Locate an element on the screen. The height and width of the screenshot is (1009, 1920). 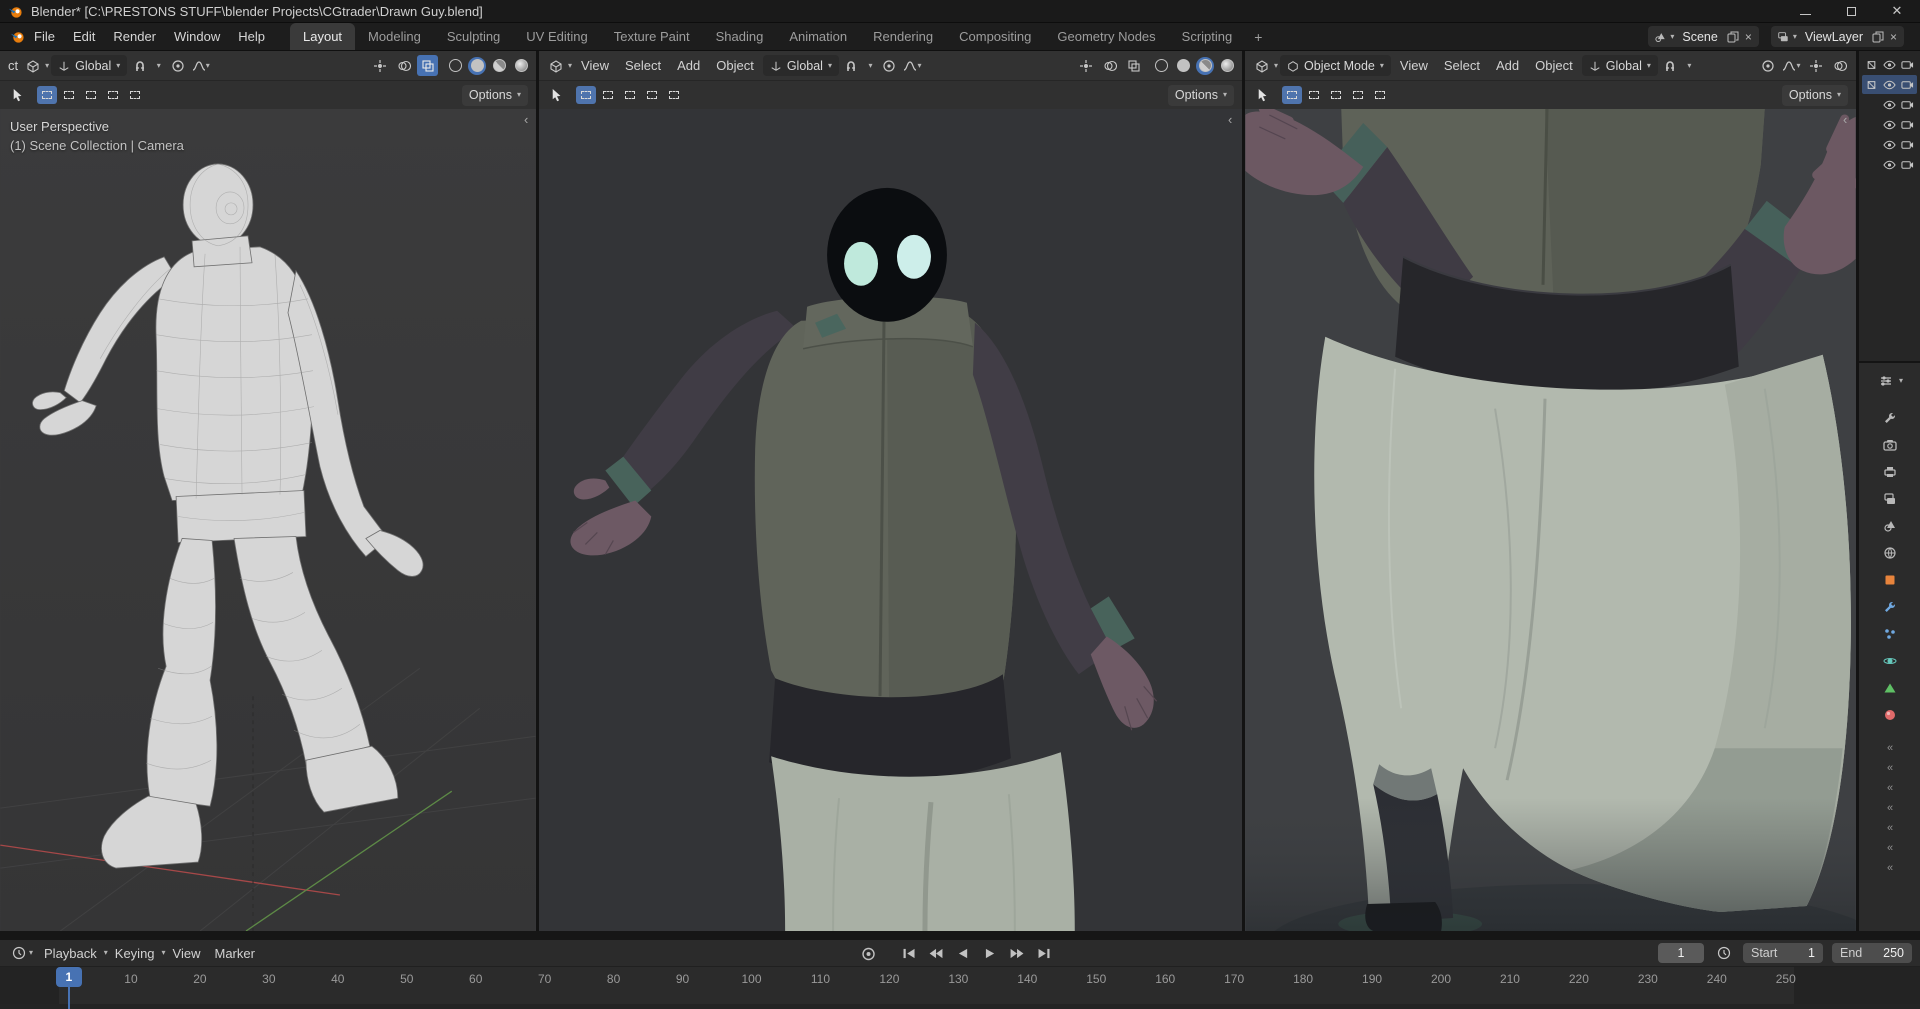
viewlayer-name: ViewLayer is located at coordinates (1834, 37).